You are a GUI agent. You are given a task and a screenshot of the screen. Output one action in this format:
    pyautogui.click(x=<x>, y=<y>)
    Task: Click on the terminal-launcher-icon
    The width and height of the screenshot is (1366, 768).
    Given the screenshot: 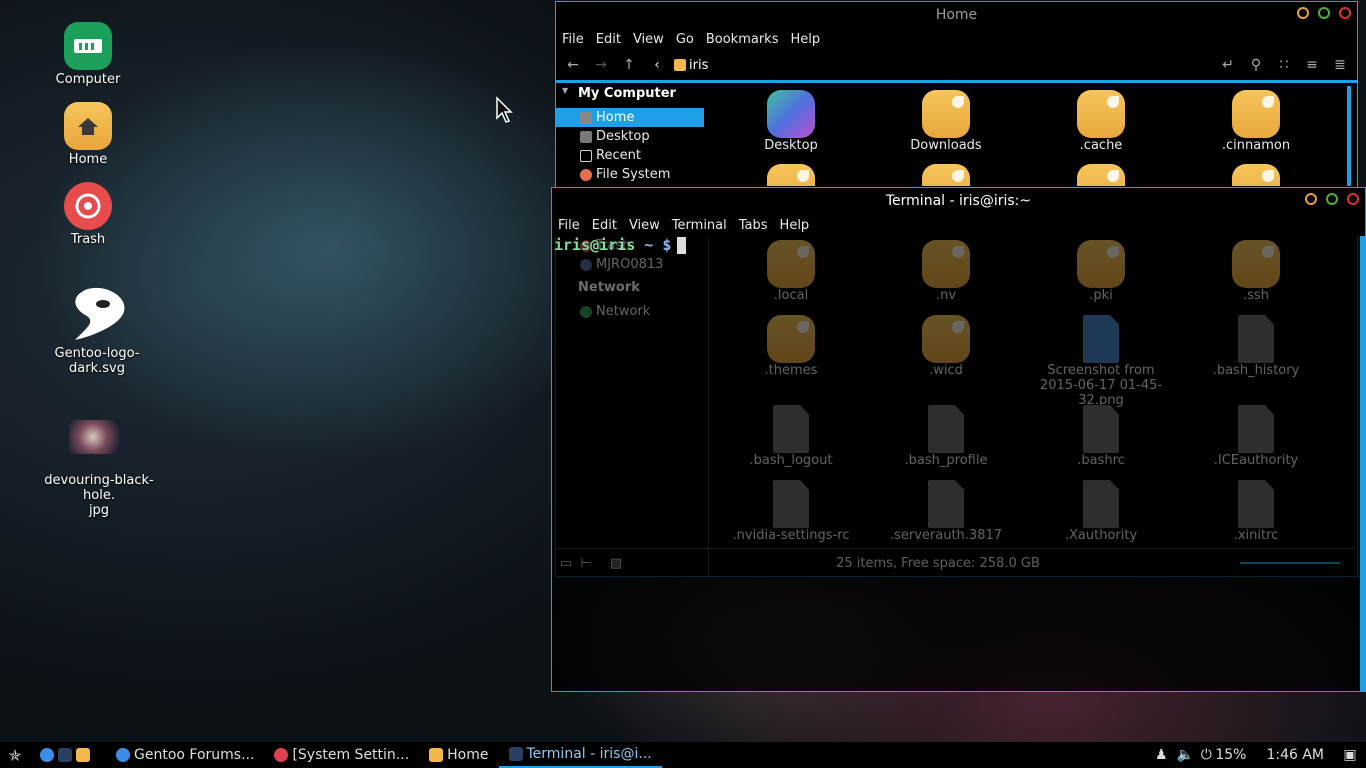 What is the action you would take?
    pyautogui.click(x=65, y=755)
    